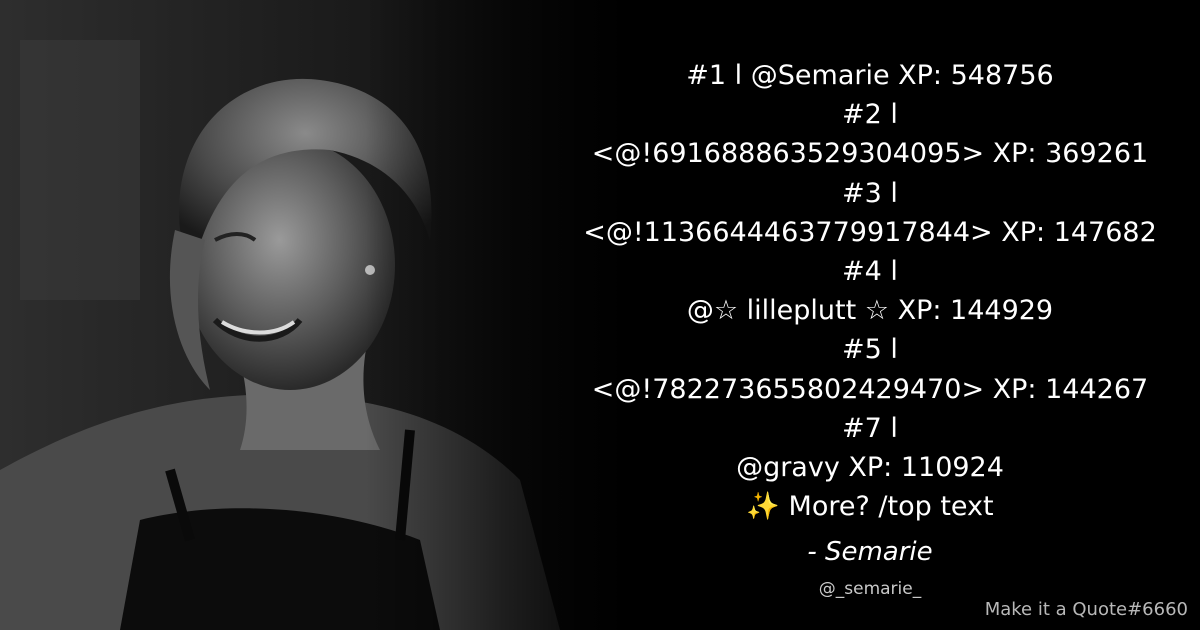 The height and width of the screenshot is (630, 1200). I want to click on quote-line: #1 l @Semarie XP: 548756, so click(870, 75).